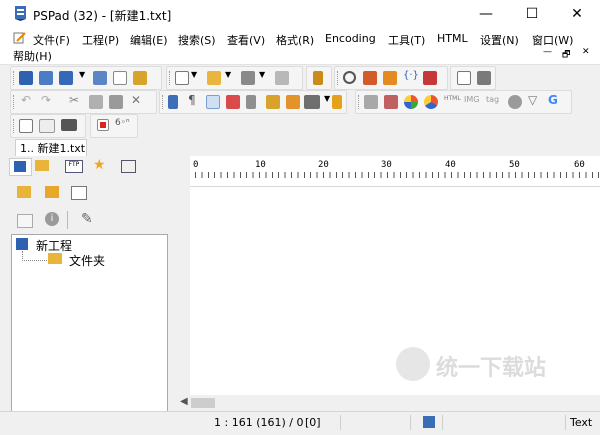 The width and height of the screenshot is (600, 435). What do you see at coordinates (184, 401) in the screenshot?
I see `scroll-left-icon: ◀` at bounding box center [184, 401].